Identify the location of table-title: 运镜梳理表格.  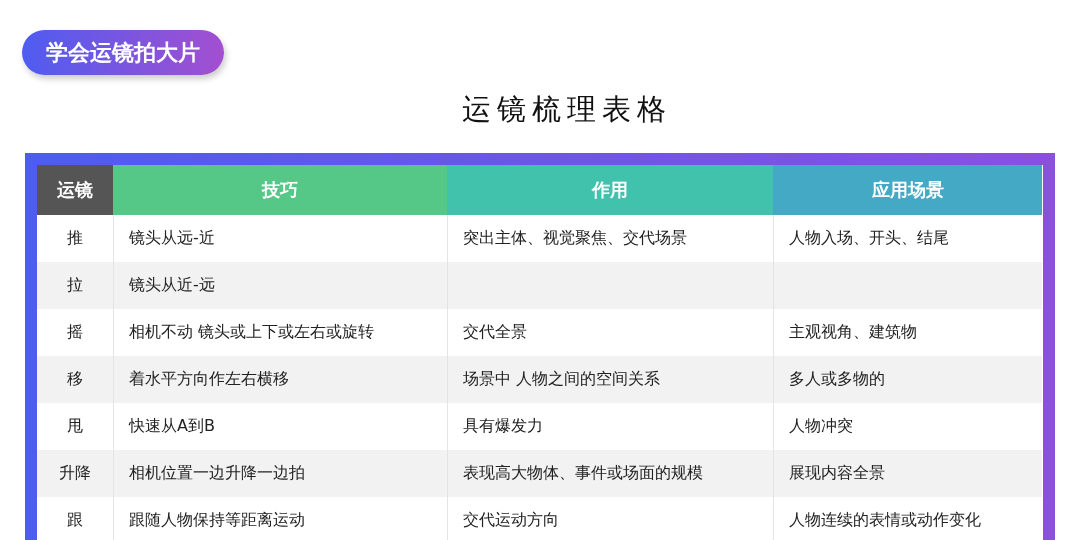
(567, 109).